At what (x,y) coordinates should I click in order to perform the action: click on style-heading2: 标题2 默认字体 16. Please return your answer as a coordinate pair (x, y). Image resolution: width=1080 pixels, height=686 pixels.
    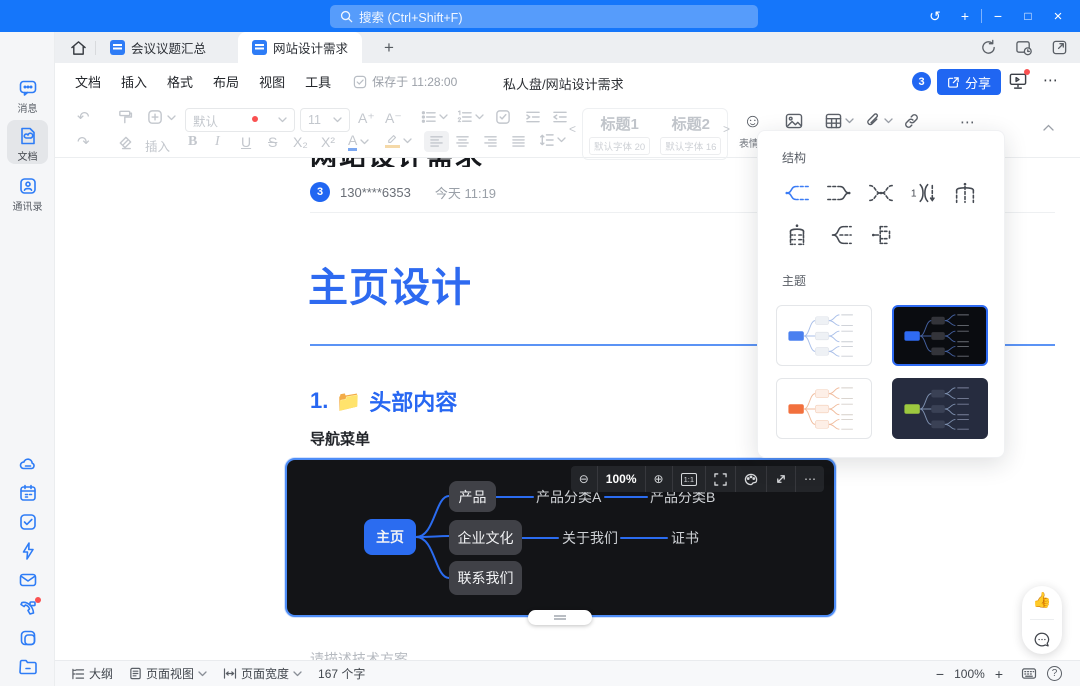
    Looking at the image, I should click on (691, 134).